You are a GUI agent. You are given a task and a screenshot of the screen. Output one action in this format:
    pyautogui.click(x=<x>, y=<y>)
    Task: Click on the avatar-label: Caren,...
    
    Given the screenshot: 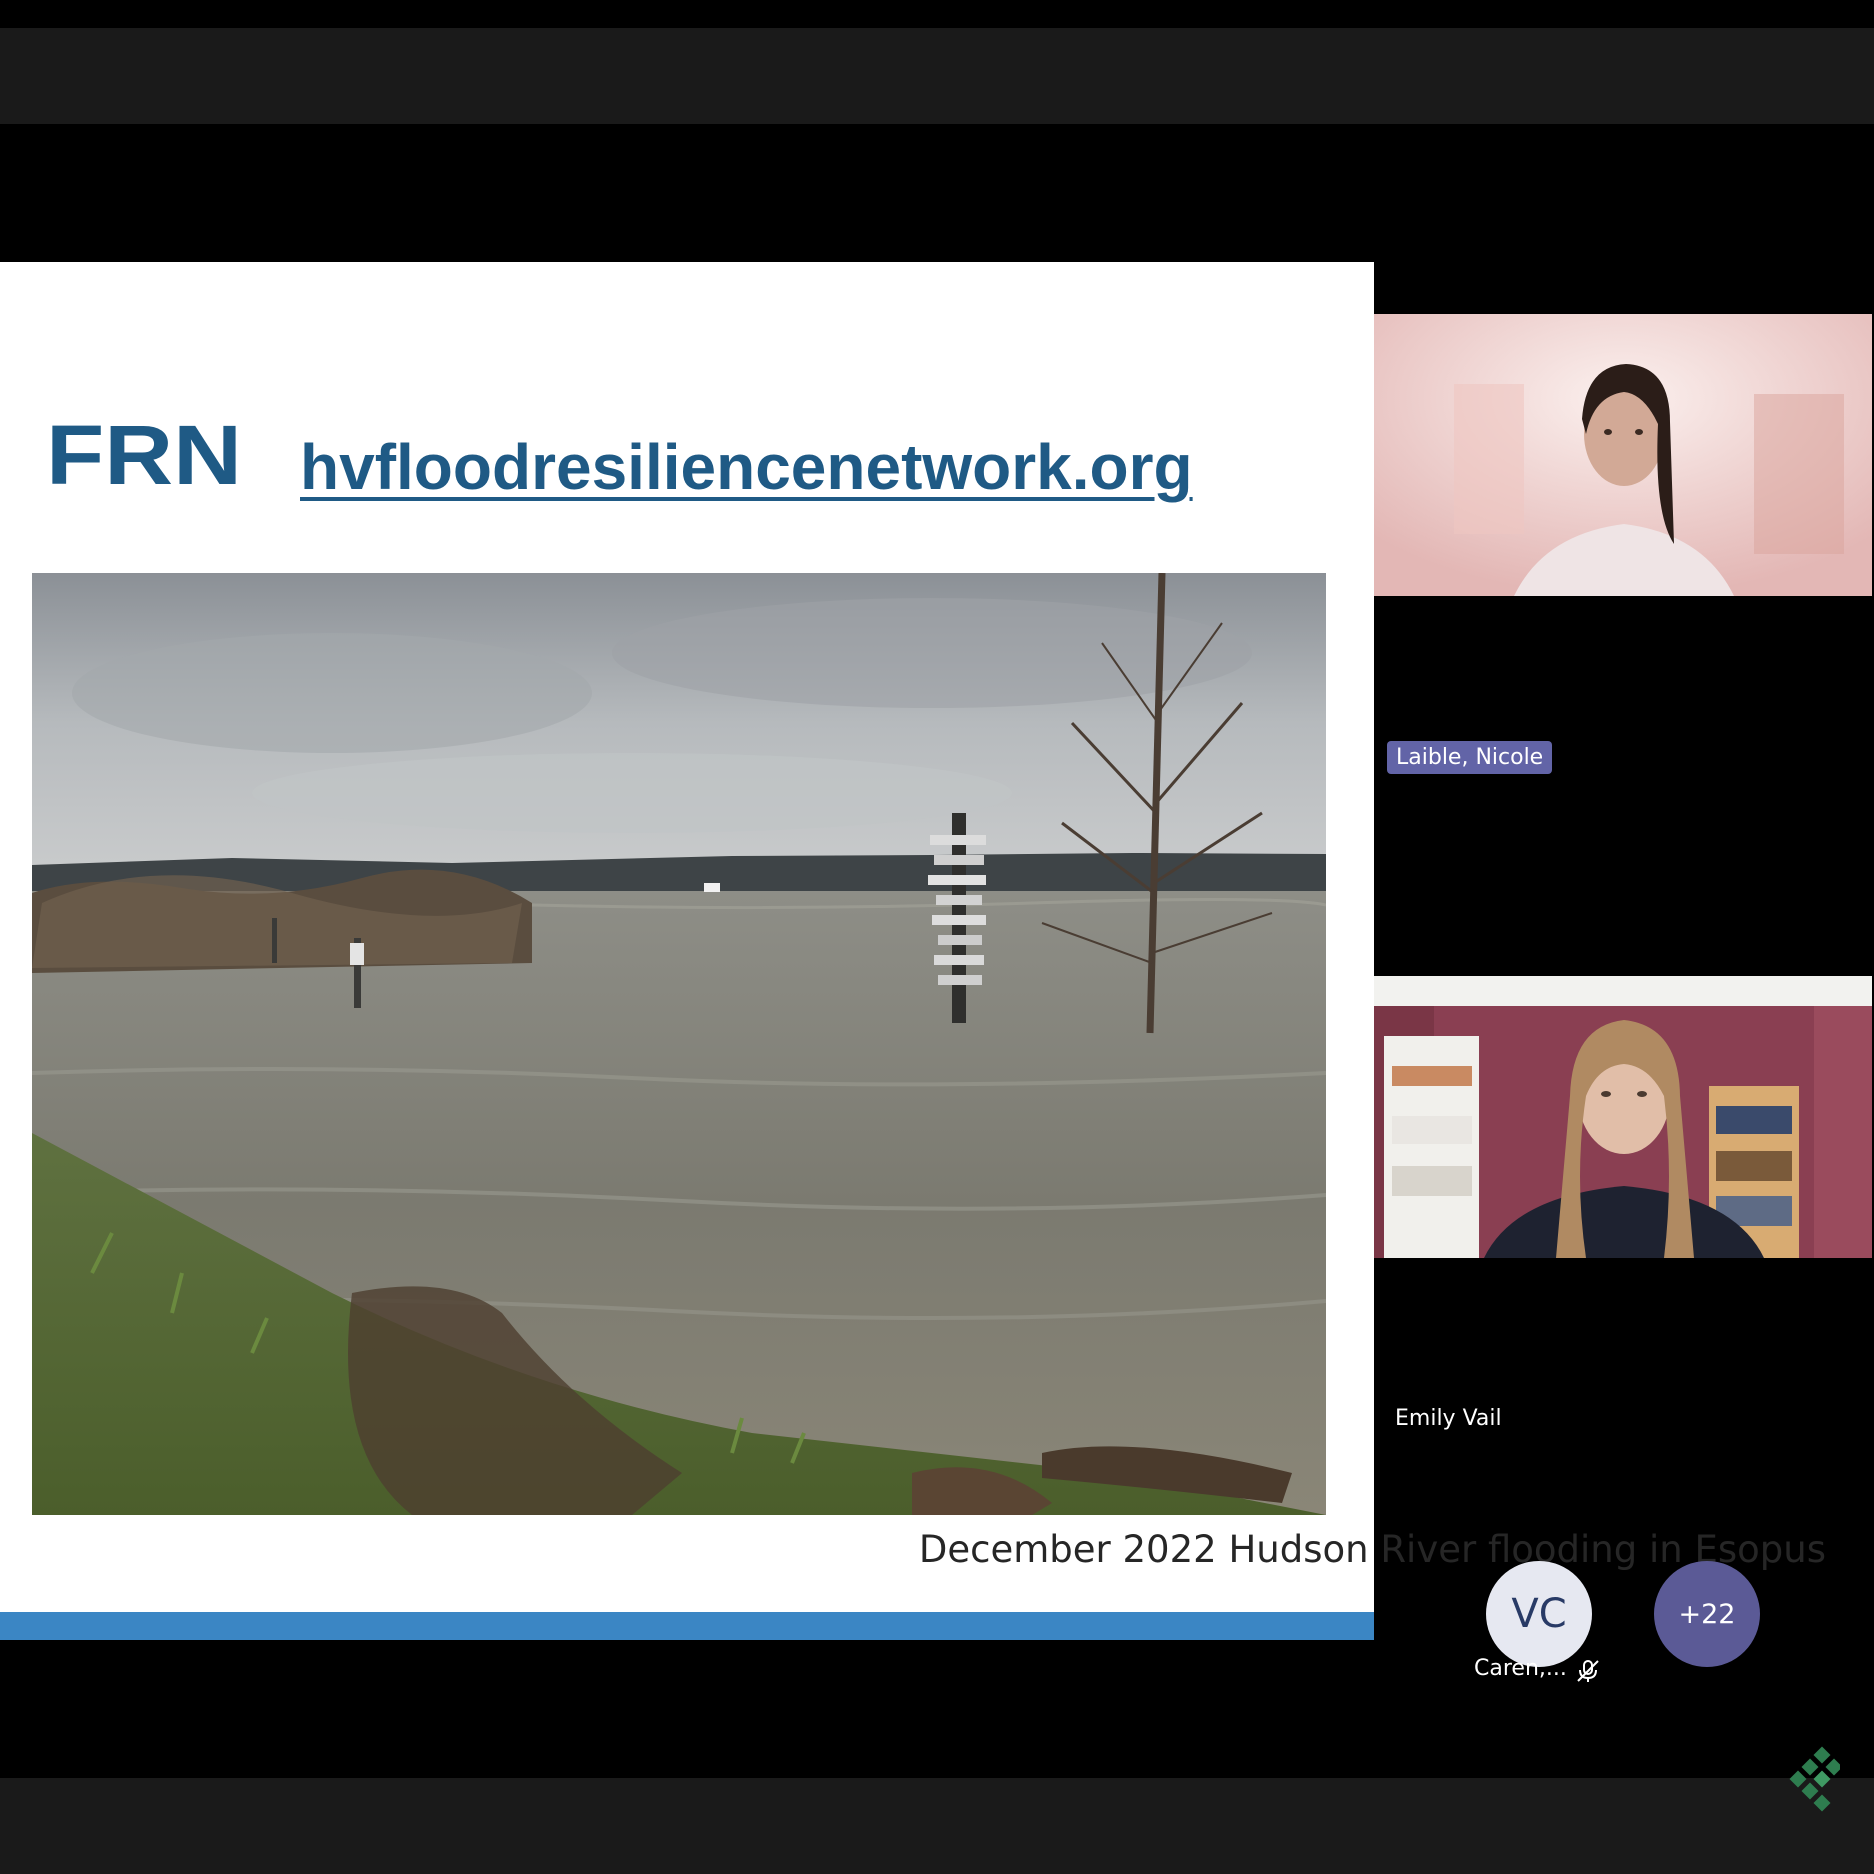 What is the action you would take?
    pyautogui.click(x=1520, y=1668)
    